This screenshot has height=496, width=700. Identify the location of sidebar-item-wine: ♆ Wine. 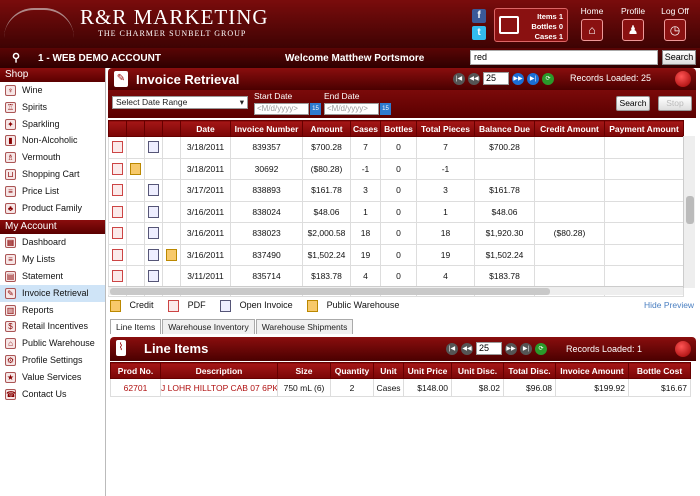
(52, 90).